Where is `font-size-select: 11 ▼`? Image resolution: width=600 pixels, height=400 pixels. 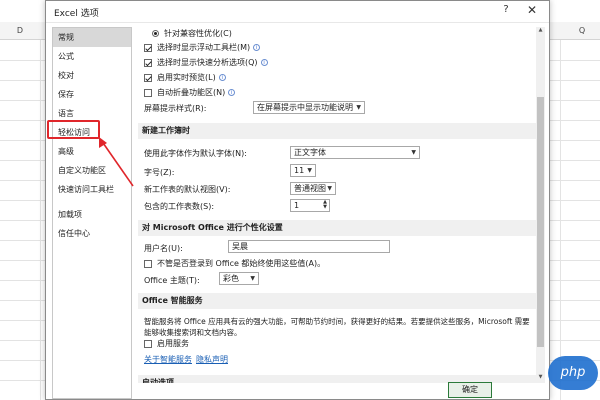
font-size-select: 11 ▼ is located at coordinates (303, 170).